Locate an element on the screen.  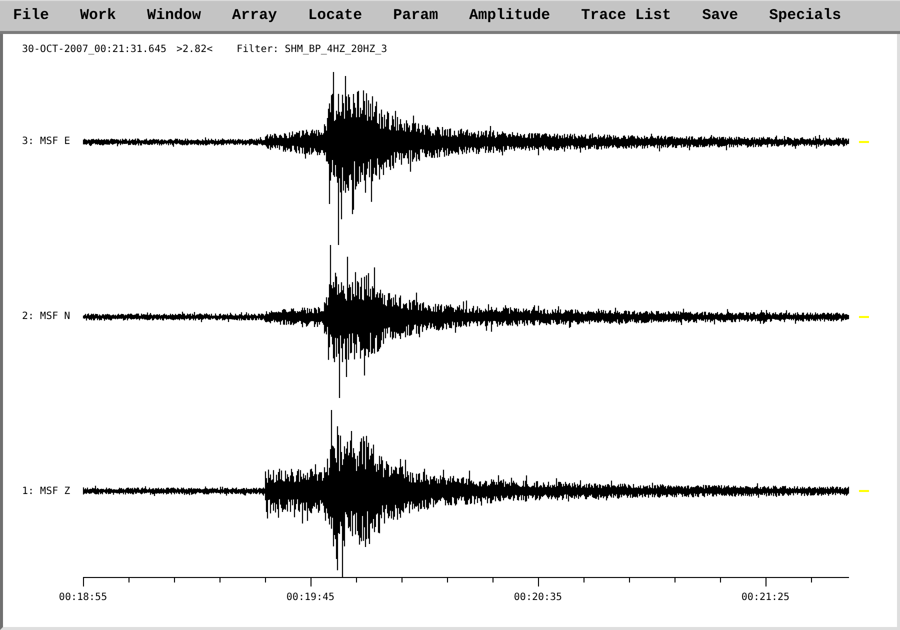
menu-item: File is located at coordinates (31, 16).